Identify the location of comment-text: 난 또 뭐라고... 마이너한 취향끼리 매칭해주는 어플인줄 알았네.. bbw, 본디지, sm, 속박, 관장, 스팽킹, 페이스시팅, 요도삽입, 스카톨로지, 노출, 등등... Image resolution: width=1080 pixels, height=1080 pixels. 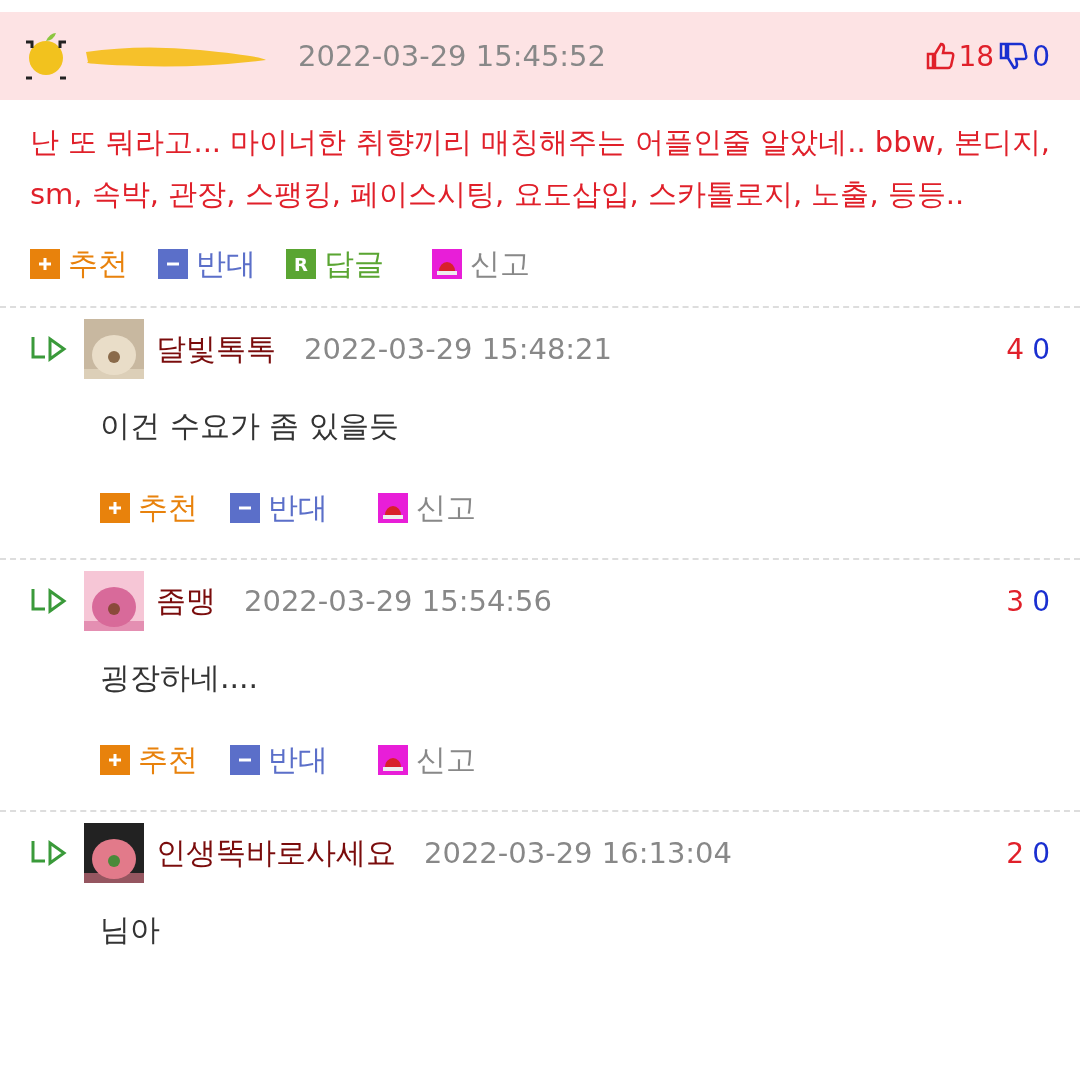
(540, 168).